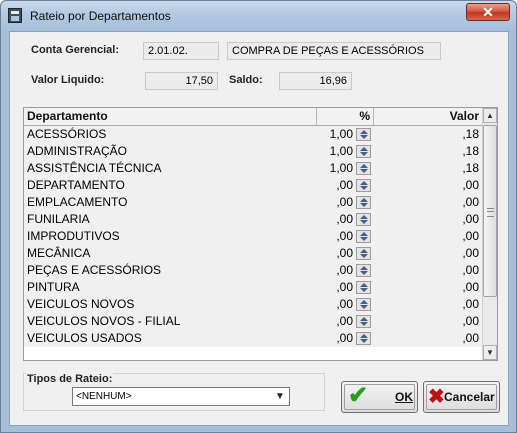  I want to click on cancel-button-label: Cancelar, so click(469, 397).